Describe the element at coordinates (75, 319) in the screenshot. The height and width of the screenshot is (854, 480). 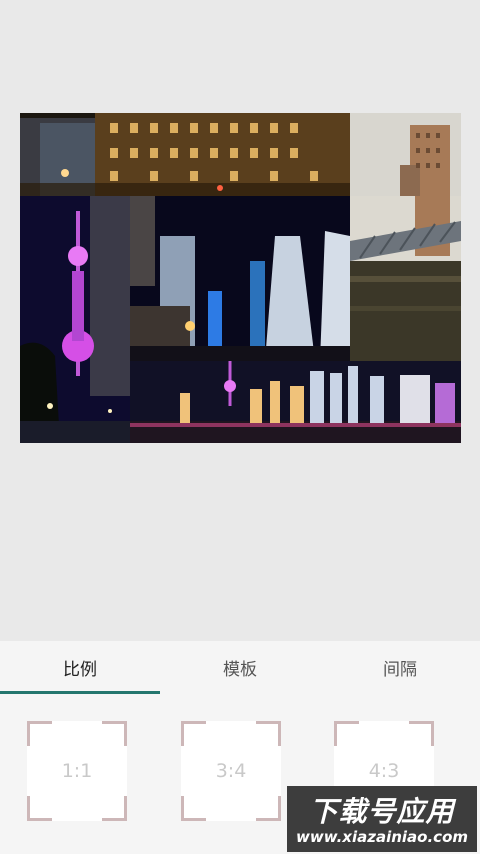
I see `collage-photo-pearl-tower` at that location.